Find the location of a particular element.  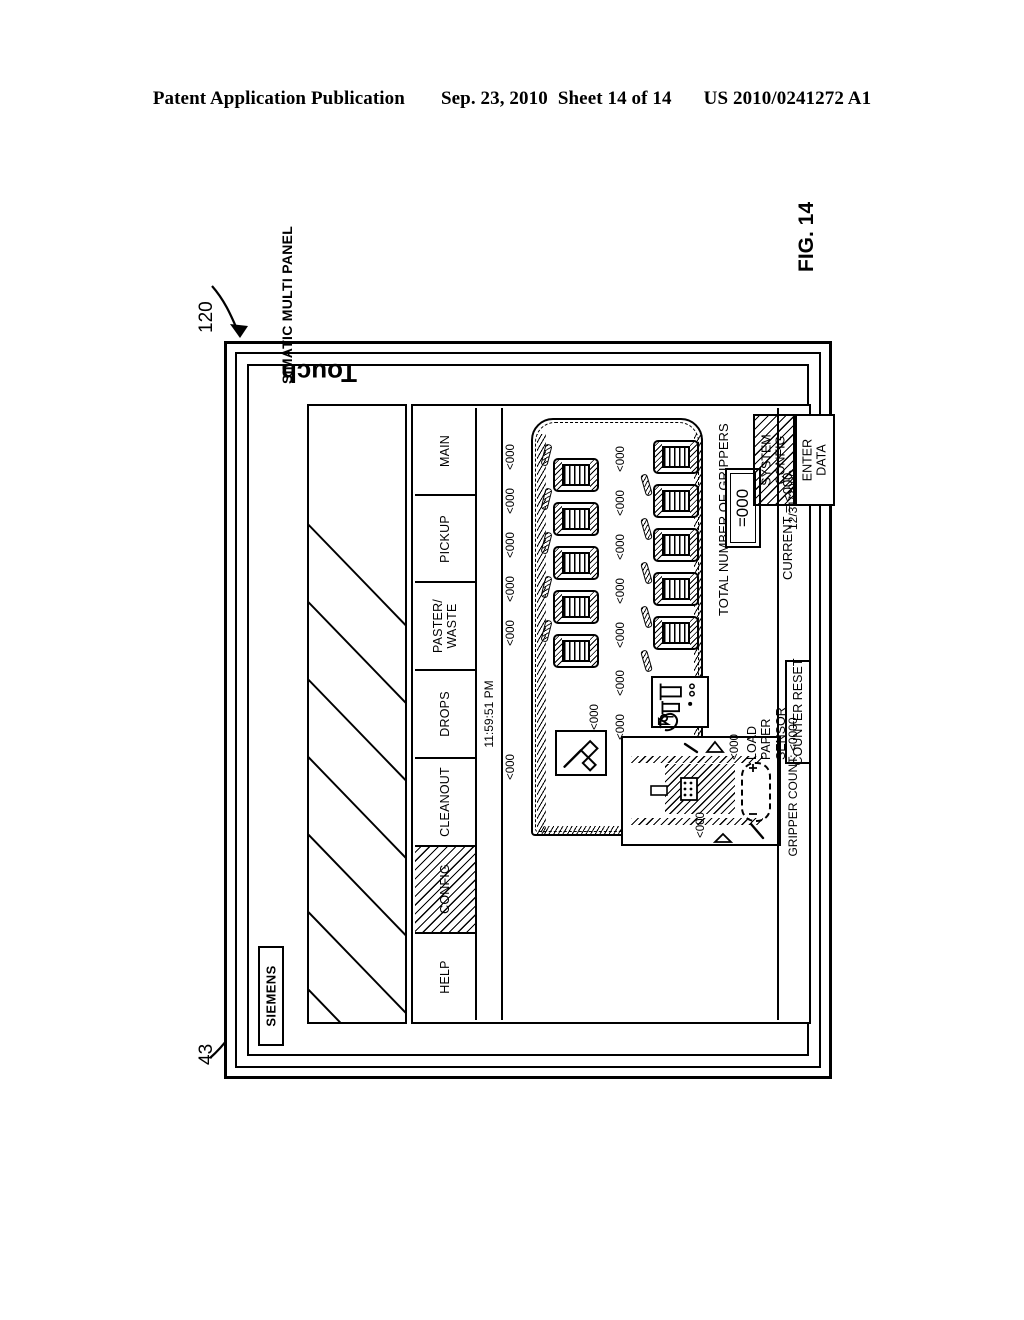

publication-header-number: US 2010/0241272 A1 is located at coordinates (787, 98).